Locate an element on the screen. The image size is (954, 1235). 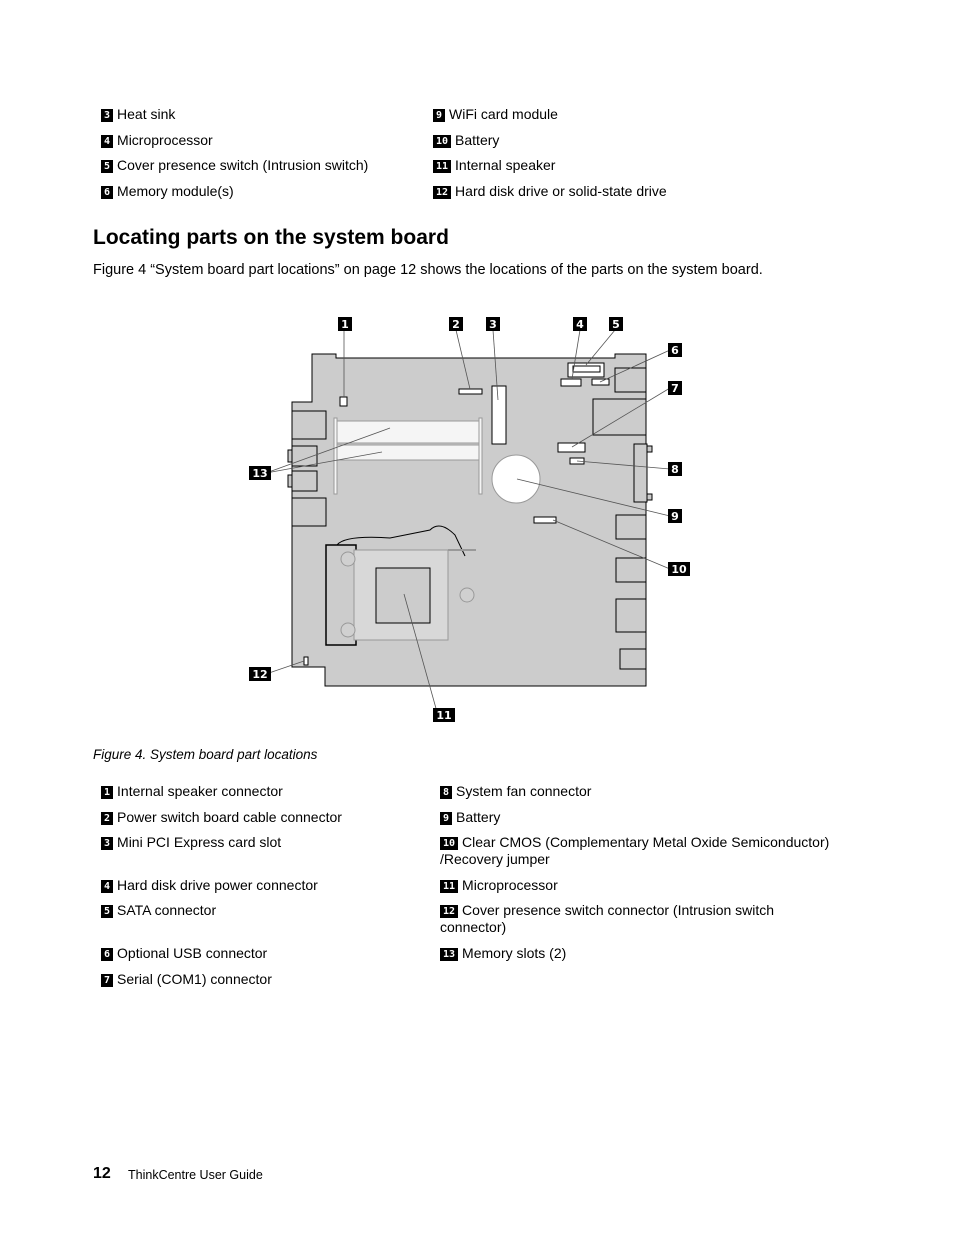
list-item: 2 Power switch board cable connector is located at coordinates (221, 817).